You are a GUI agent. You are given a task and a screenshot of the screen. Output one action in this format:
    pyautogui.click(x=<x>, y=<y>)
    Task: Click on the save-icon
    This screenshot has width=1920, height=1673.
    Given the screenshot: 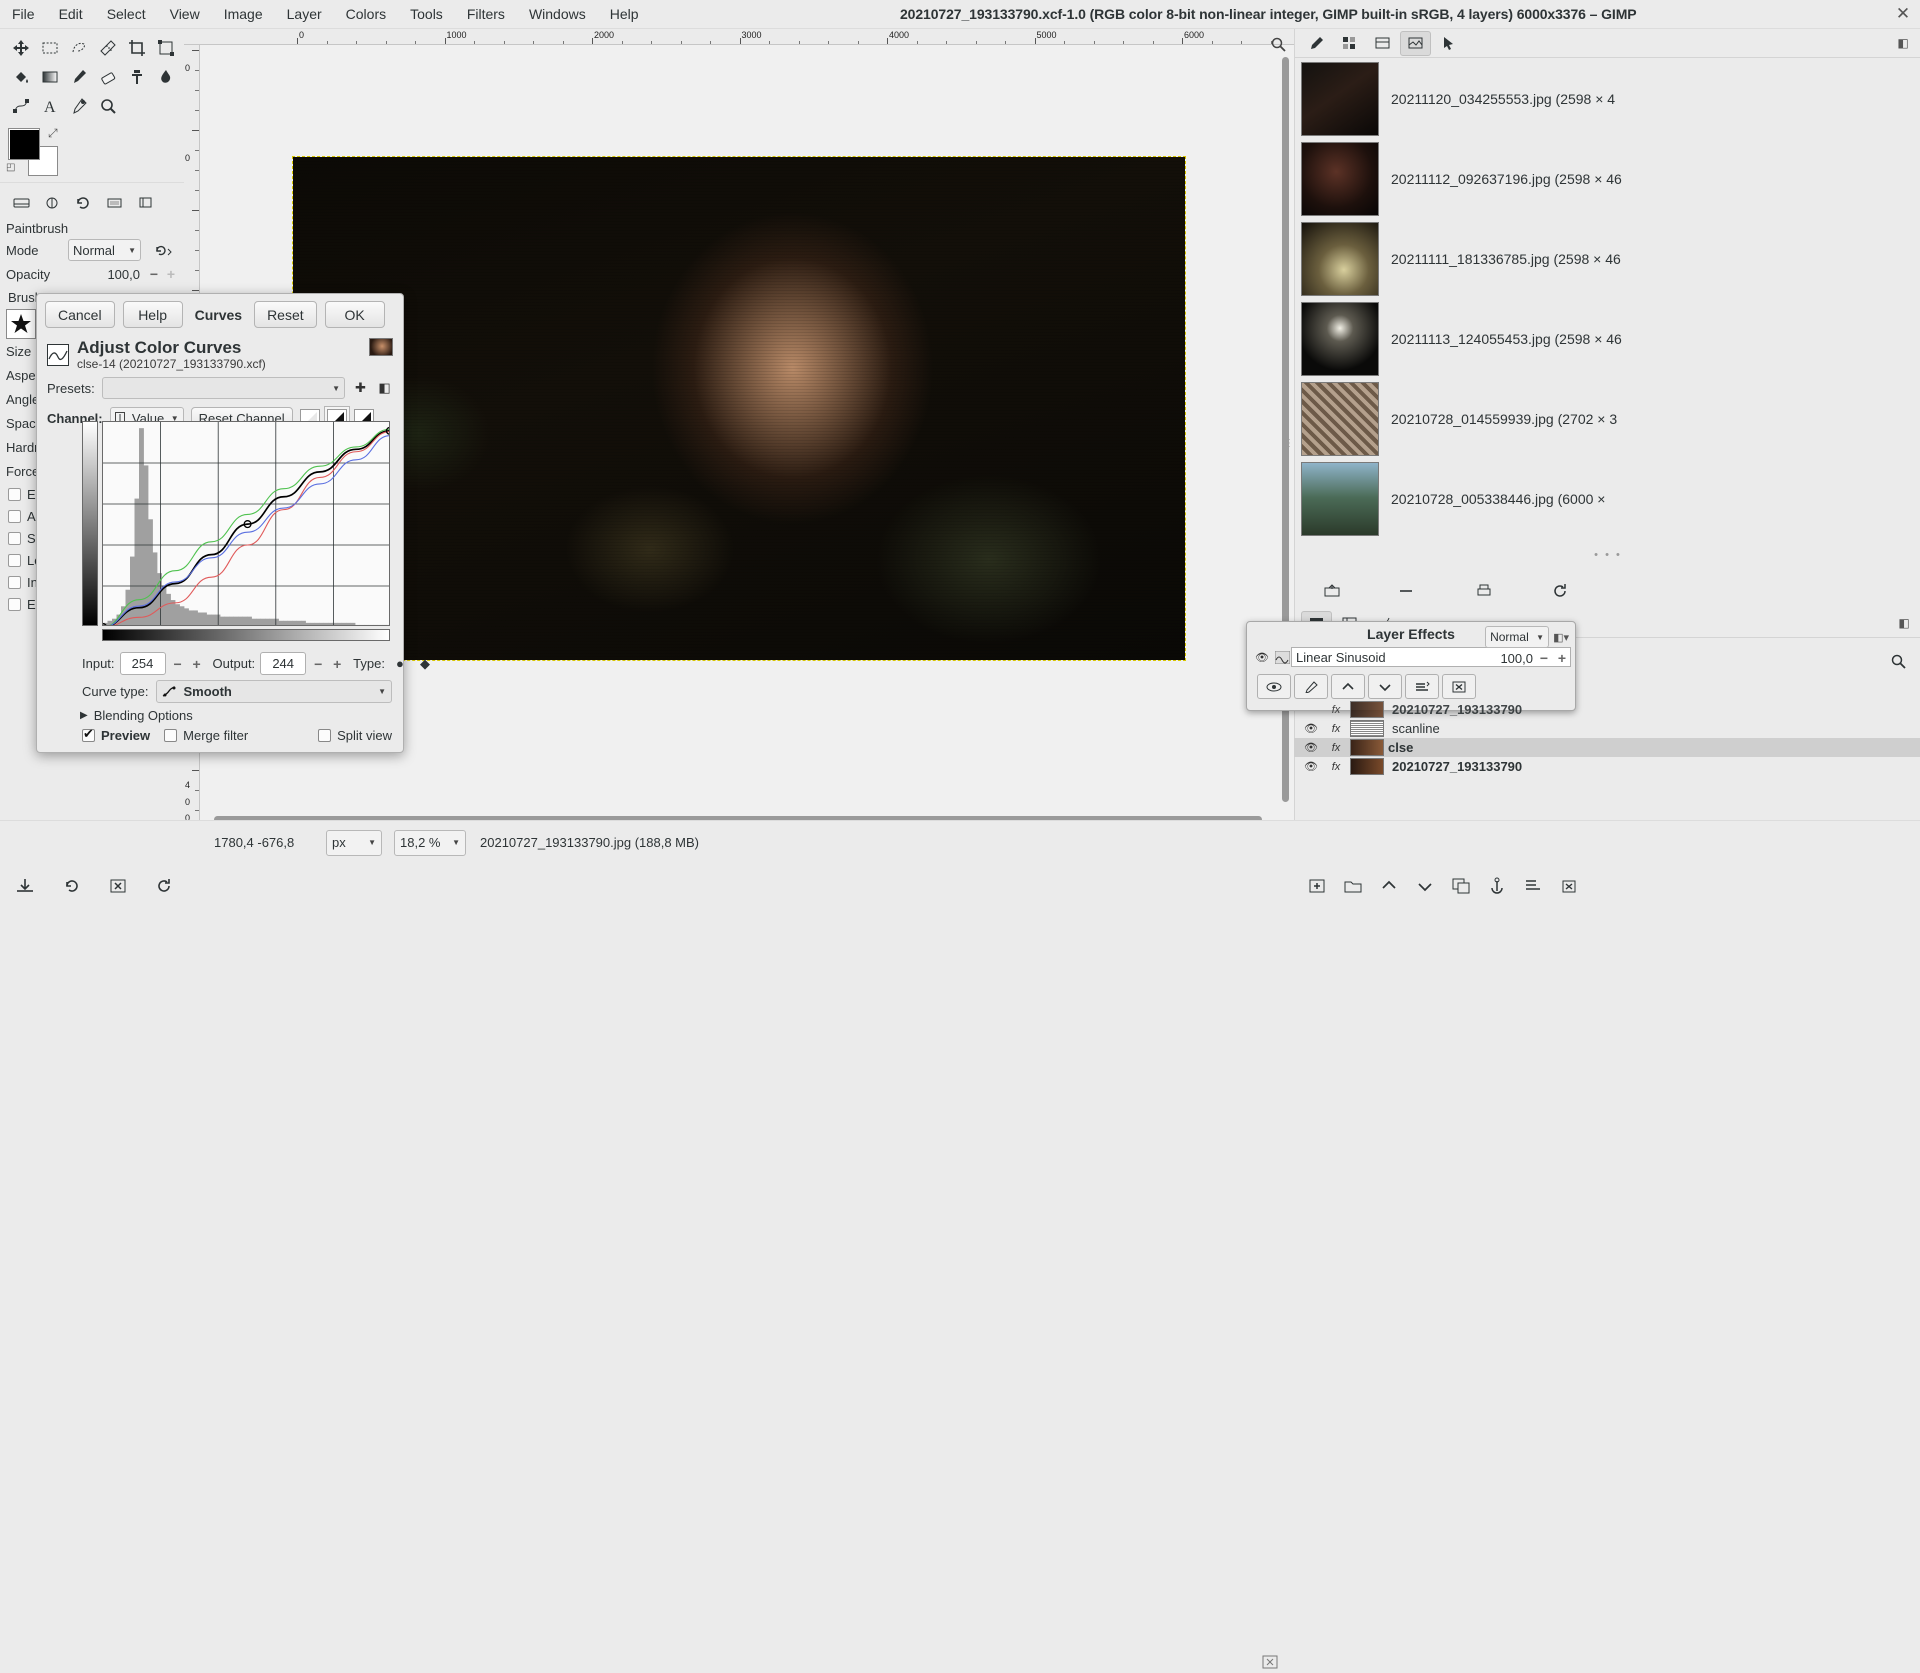 What is the action you would take?
    pyautogui.click(x=25, y=886)
    